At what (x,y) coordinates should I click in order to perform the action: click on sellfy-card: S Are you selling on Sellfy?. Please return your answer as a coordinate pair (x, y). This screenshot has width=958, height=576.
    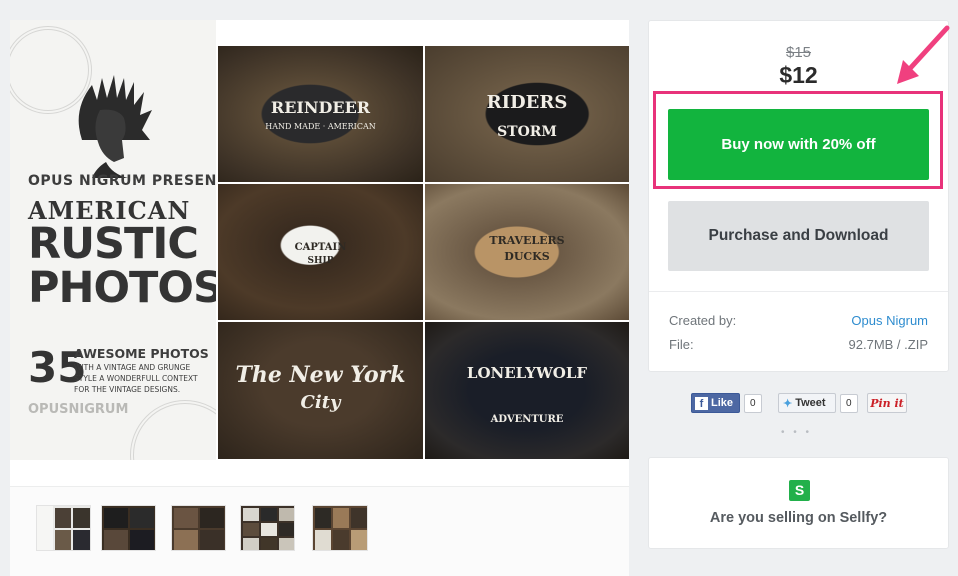
    Looking at the image, I should click on (798, 503).